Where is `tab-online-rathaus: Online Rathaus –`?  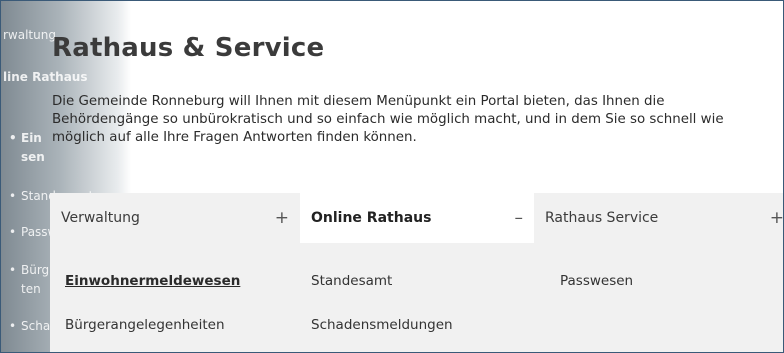
tab-online-rathaus: Online Rathaus – is located at coordinates (417, 218).